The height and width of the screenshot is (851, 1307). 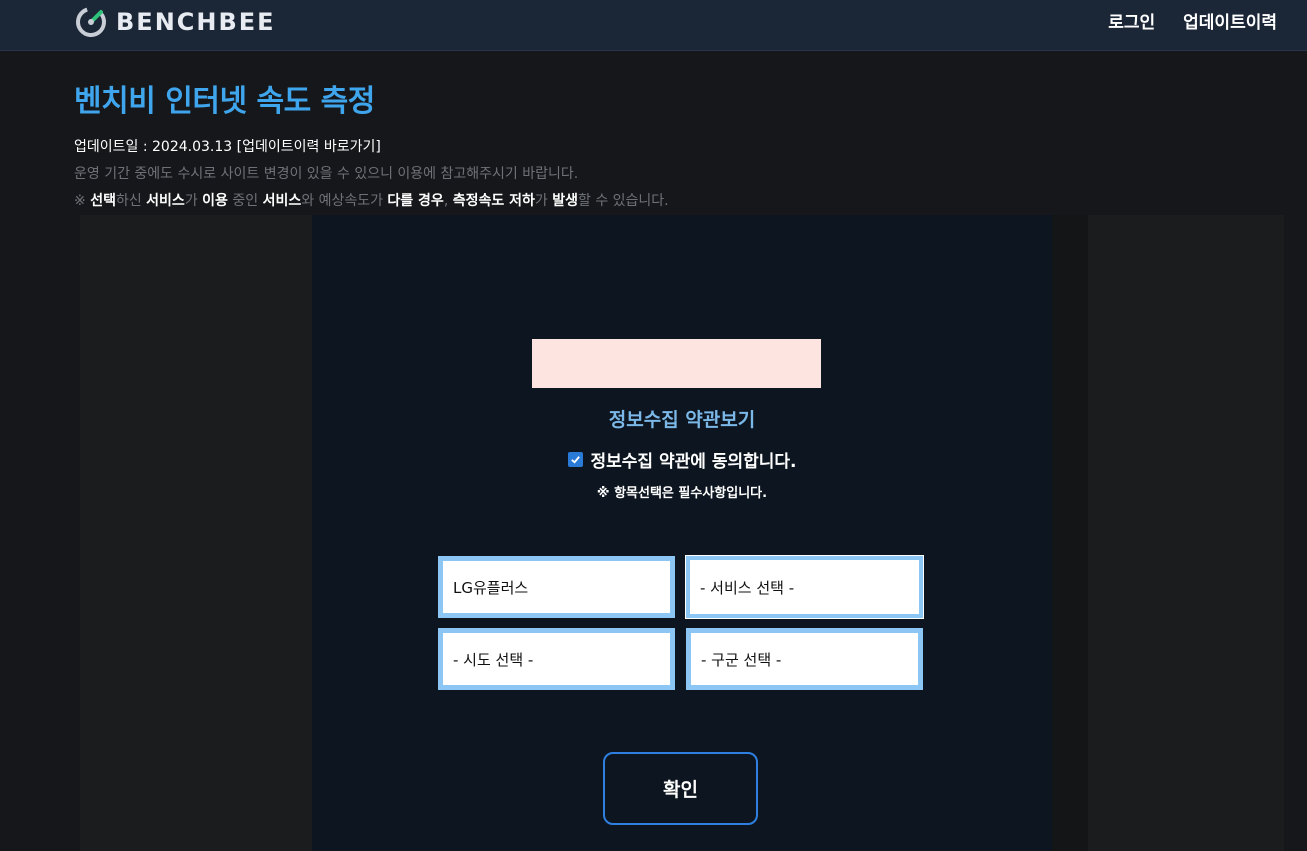 What do you see at coordinates (245, 201) in the screenshot?
I see `warning-text: 중인` at bounding box center [245, 201].